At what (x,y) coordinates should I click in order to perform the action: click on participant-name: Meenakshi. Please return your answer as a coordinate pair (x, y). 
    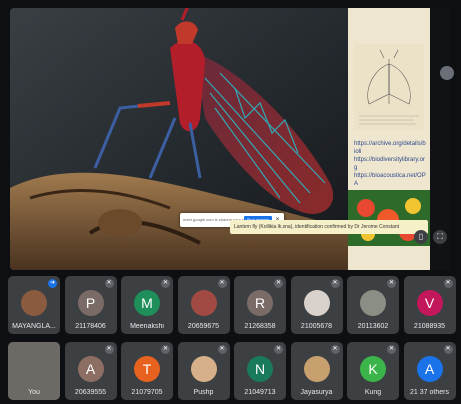
    Looking at the image, I should click on (147, 326).